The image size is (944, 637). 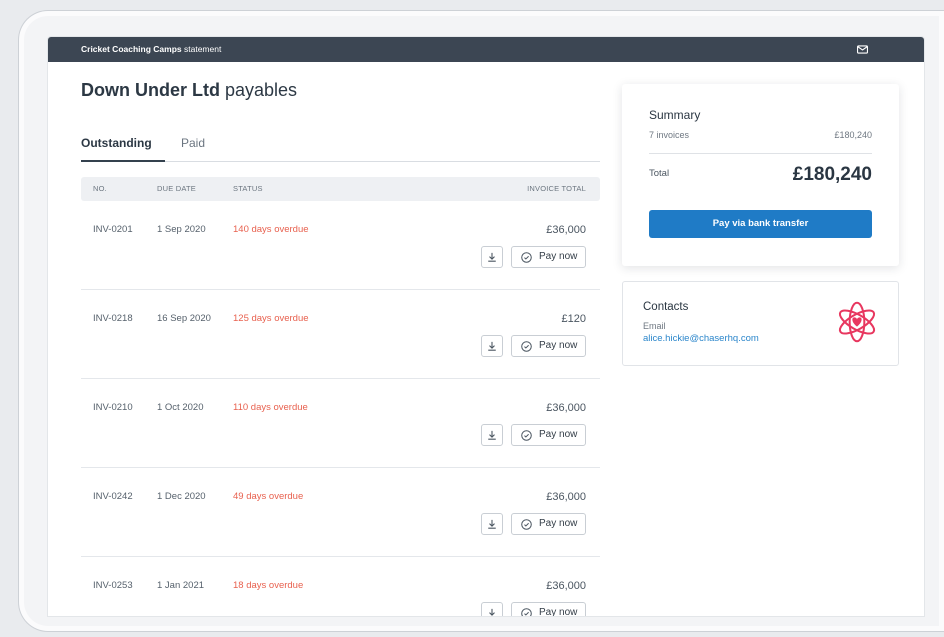 What do you see at coordinates (659, 173) in the screenshot?
I see `total-label: Total` at bounding box center [659, 173].